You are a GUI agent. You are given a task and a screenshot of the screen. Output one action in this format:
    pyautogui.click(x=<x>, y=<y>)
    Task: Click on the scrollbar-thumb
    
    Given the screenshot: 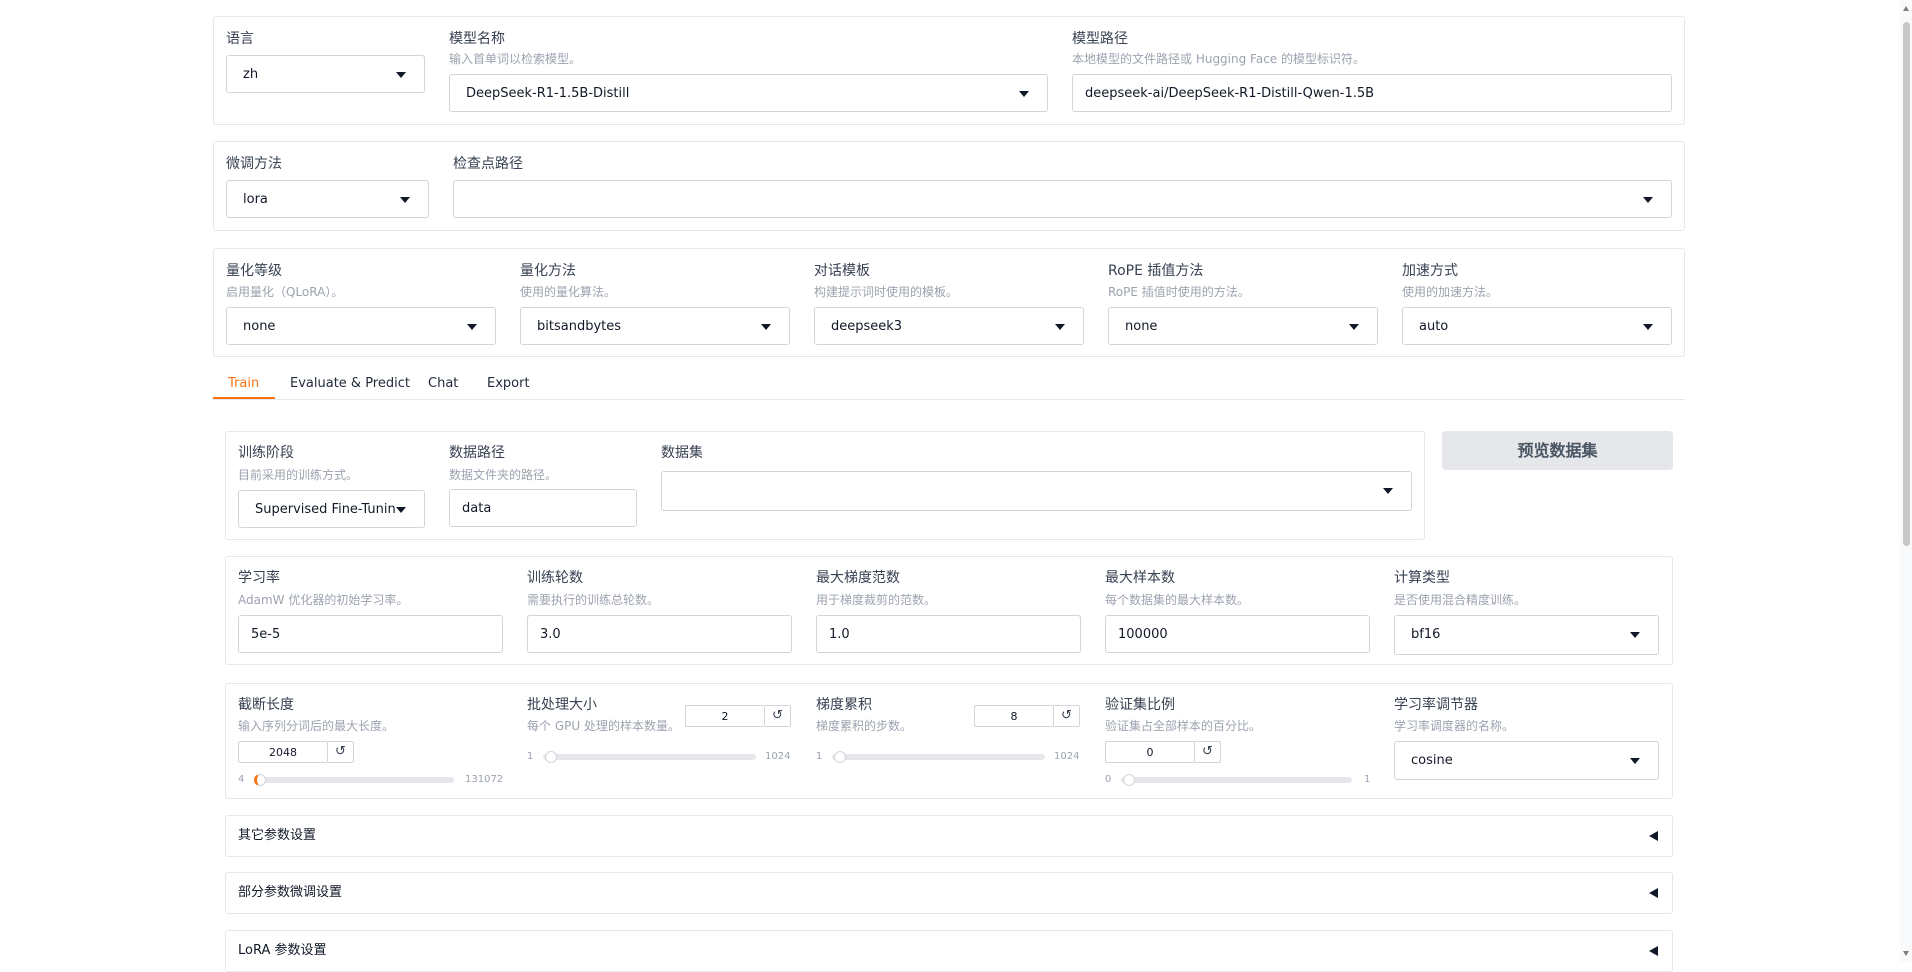 What is the action you would take?
    pyautogui.click(x=1906, y=284)
    